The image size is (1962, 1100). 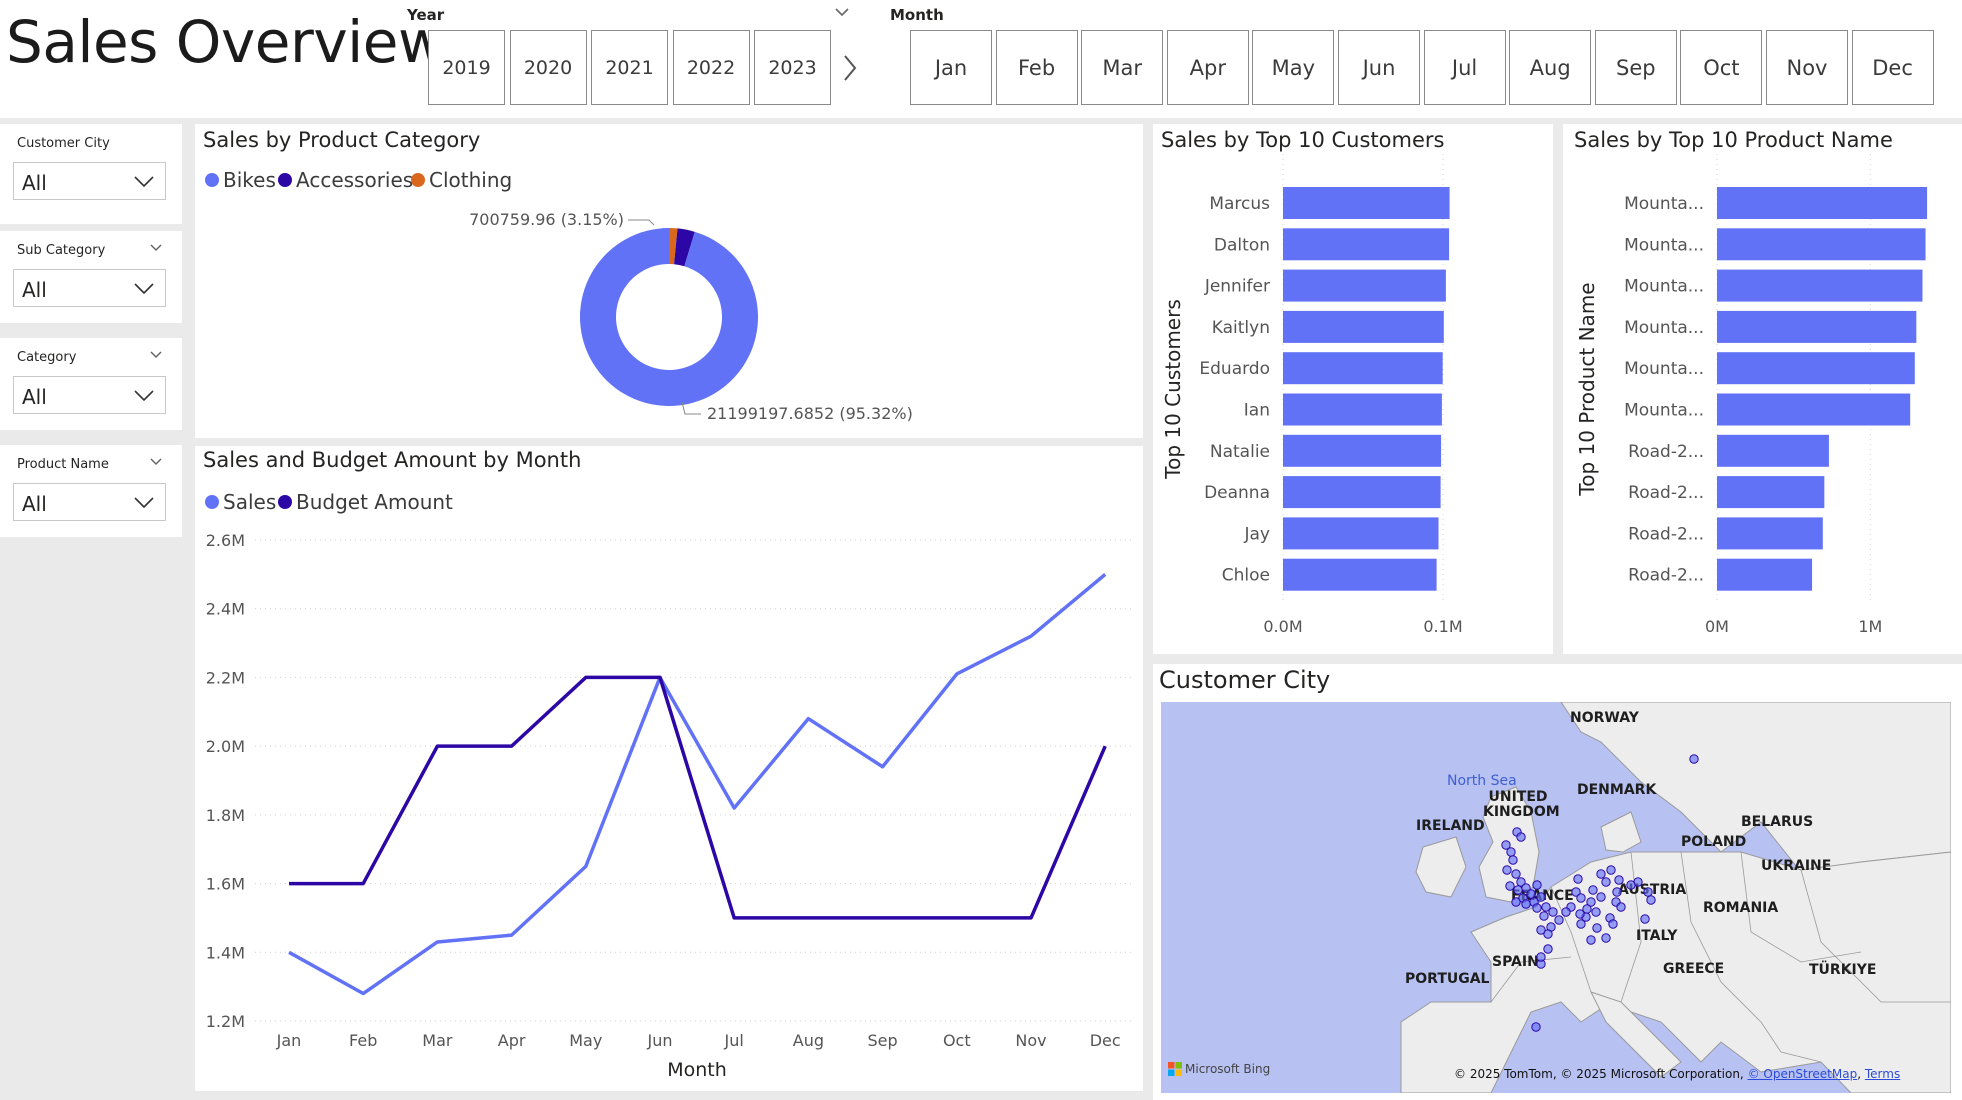 I want to click on year-tile-2021: 2021, so click(x=629, y=67).